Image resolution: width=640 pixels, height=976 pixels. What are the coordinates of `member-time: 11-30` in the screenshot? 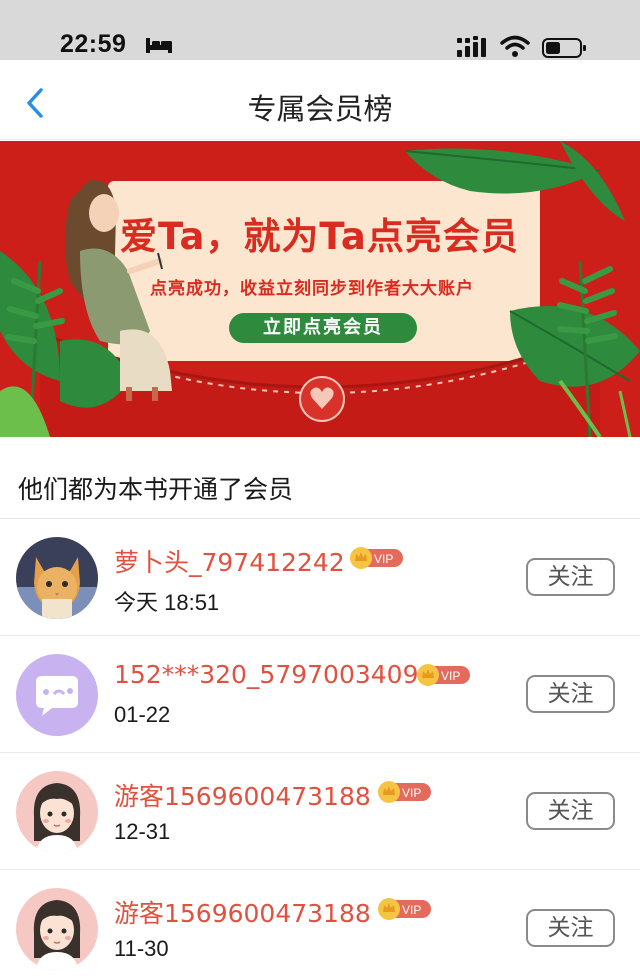 It's located at (141, 948).